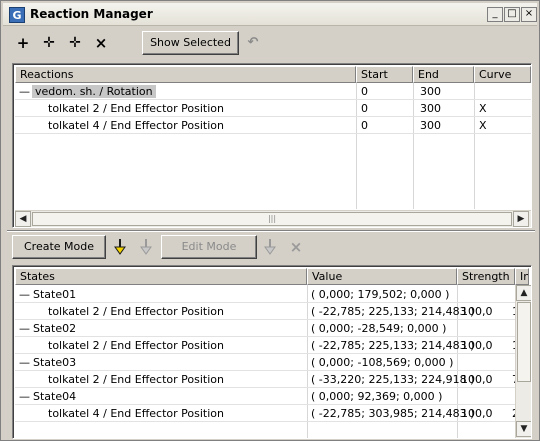 The height and width of the screenshot is (441, 540). Describe the element at coordinates (529, 14) in the screenshot. I see `close-button: ×` at that location.